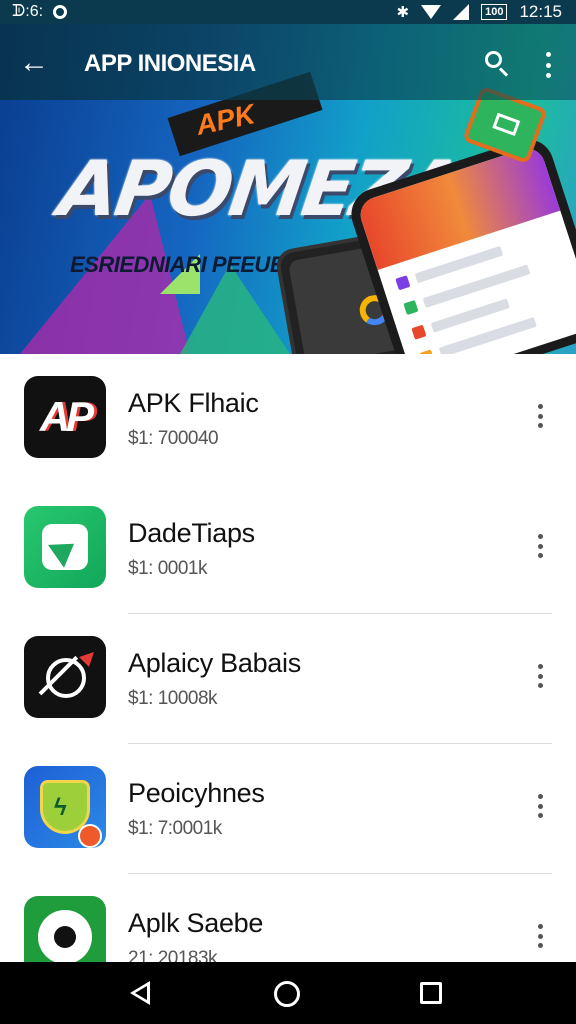 Image resolution: width=576 pixels, height=1024 pixels. What do you see at coordinates (540, 11) in the screenshot?
I see `status-time: 12:15` at bounding box center [540, 11].